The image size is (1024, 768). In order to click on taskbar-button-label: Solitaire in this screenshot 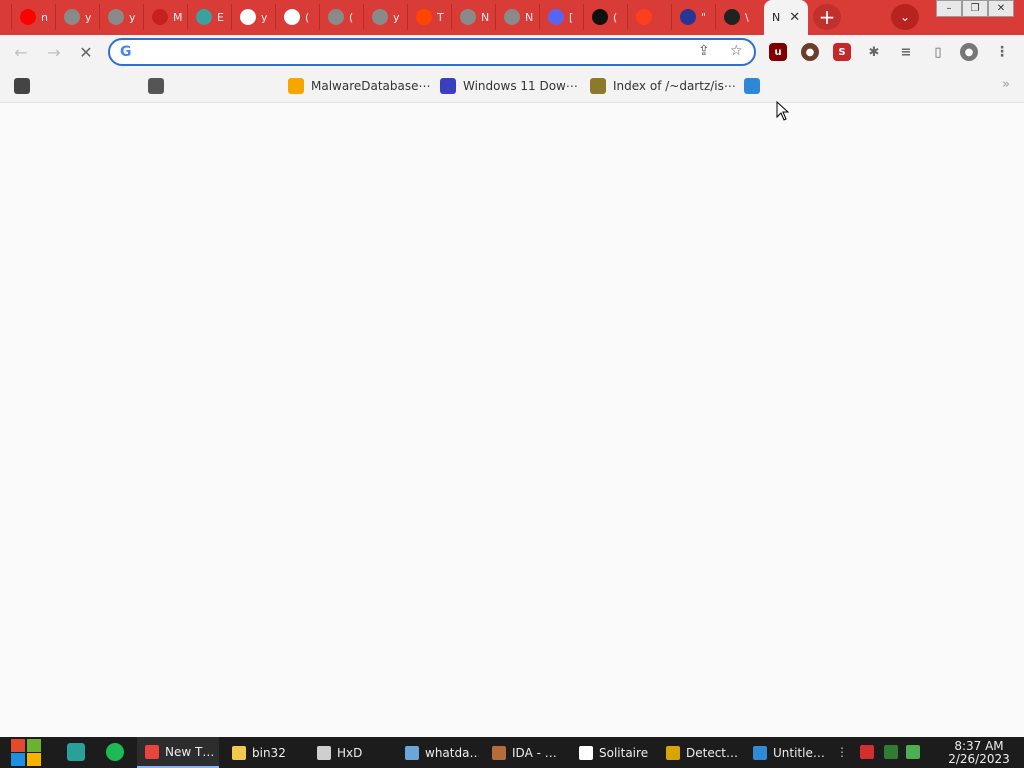, I will do `click(624, 752)`.